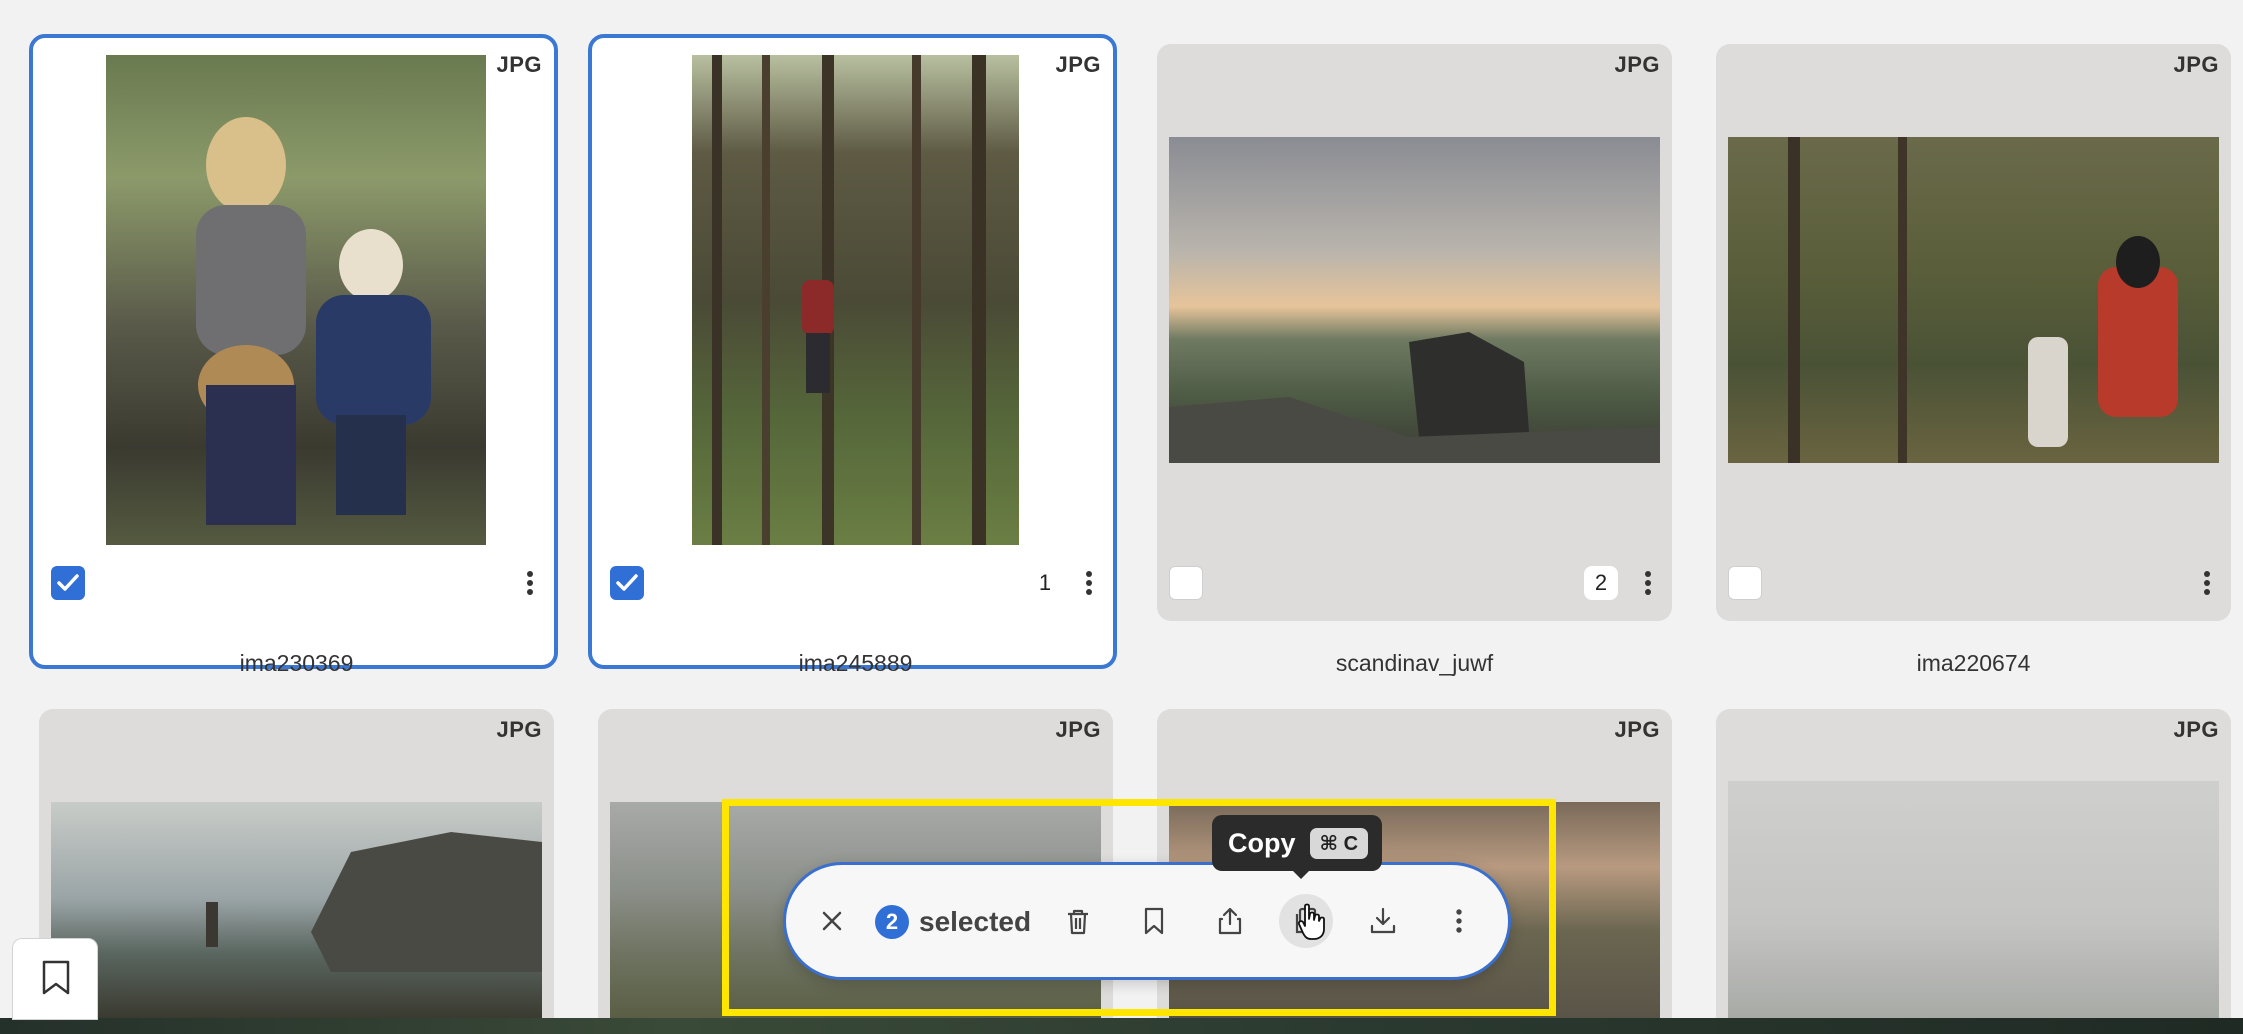 The height and width of the screenshot is (1034, 2243). I want to click on asset-card: JPG ima220674, so click(1973, 360).